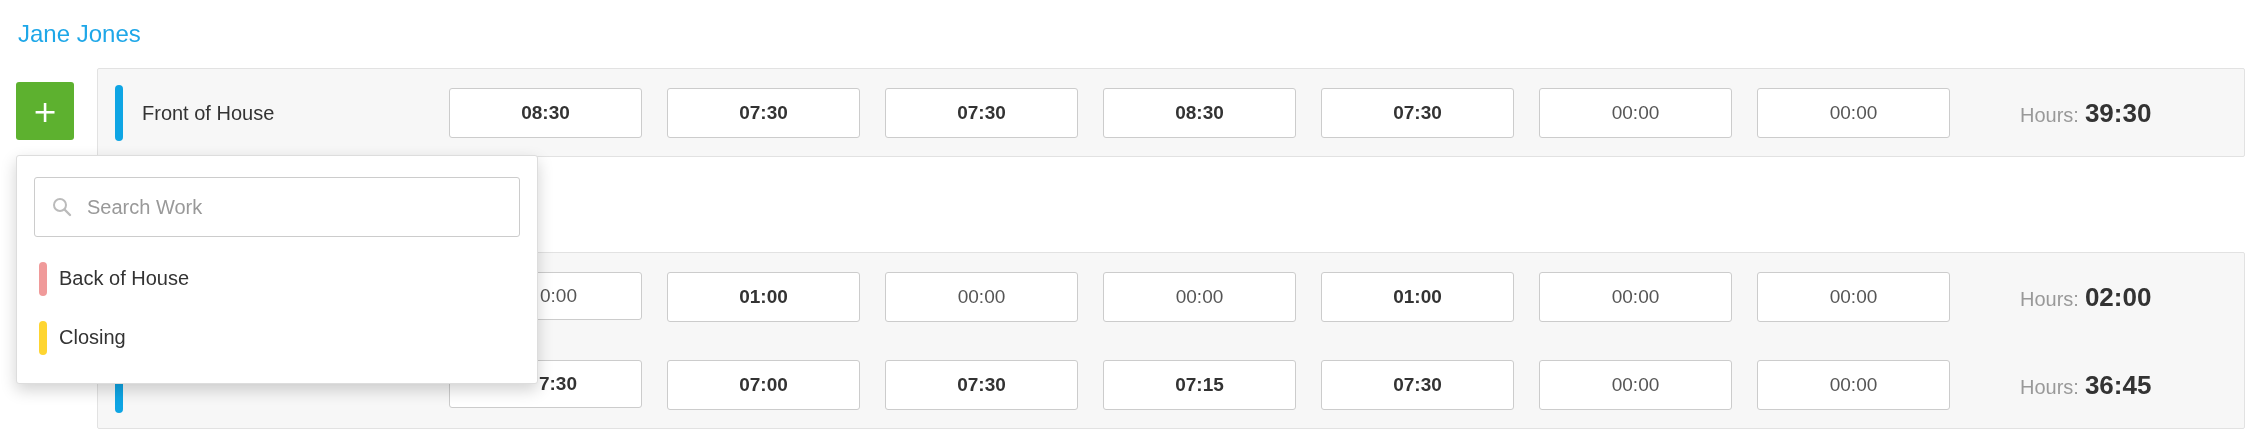 This screenshot has width=2257, height=437. I want to click on hours-total: 39:30, so click(2118, 113).